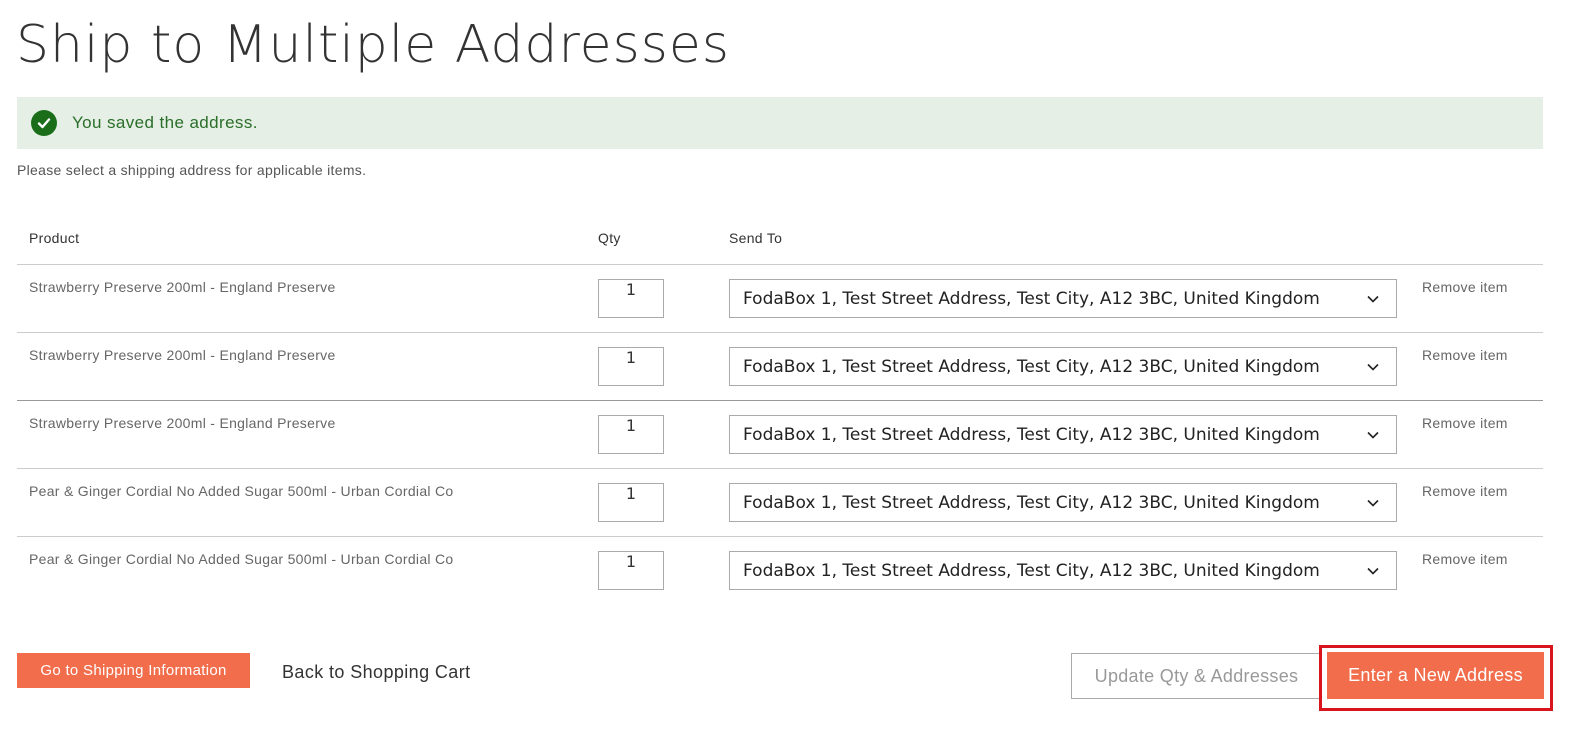 This screenshot has width=1592, height=737. Describe the element at coordinates (780, 123) in the screenshot. I see `success-message: You saved the address.` at that location.